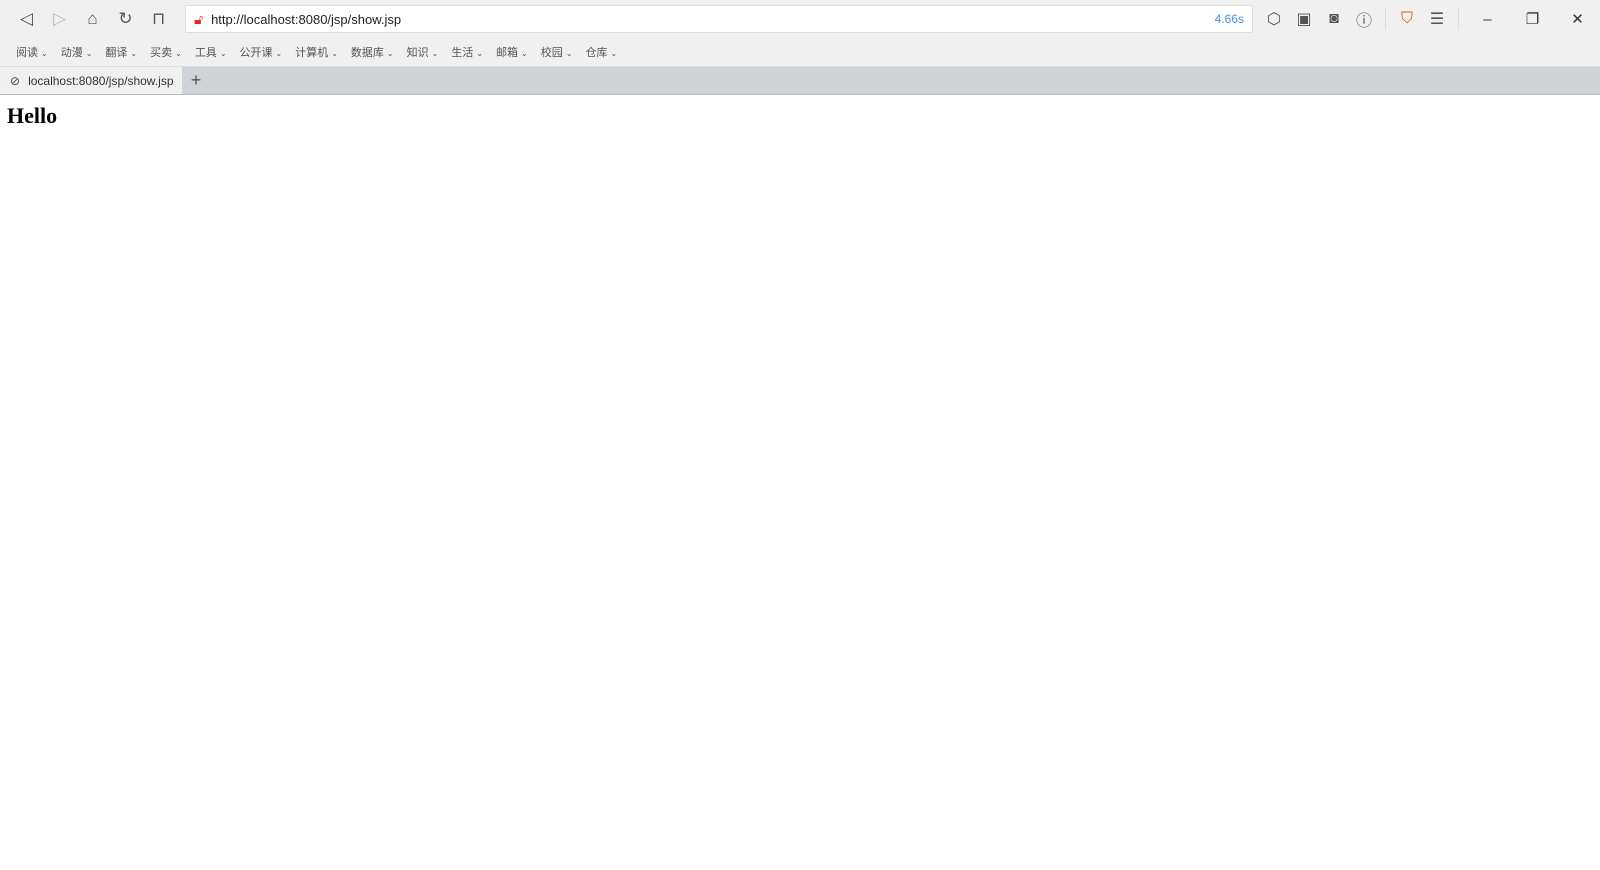 This screenshot has height=870, width=1600. What do you see at coordinates (59, 19) in the screenshot?
I see `forward-button: ▷` at bounding box center [59, 19].